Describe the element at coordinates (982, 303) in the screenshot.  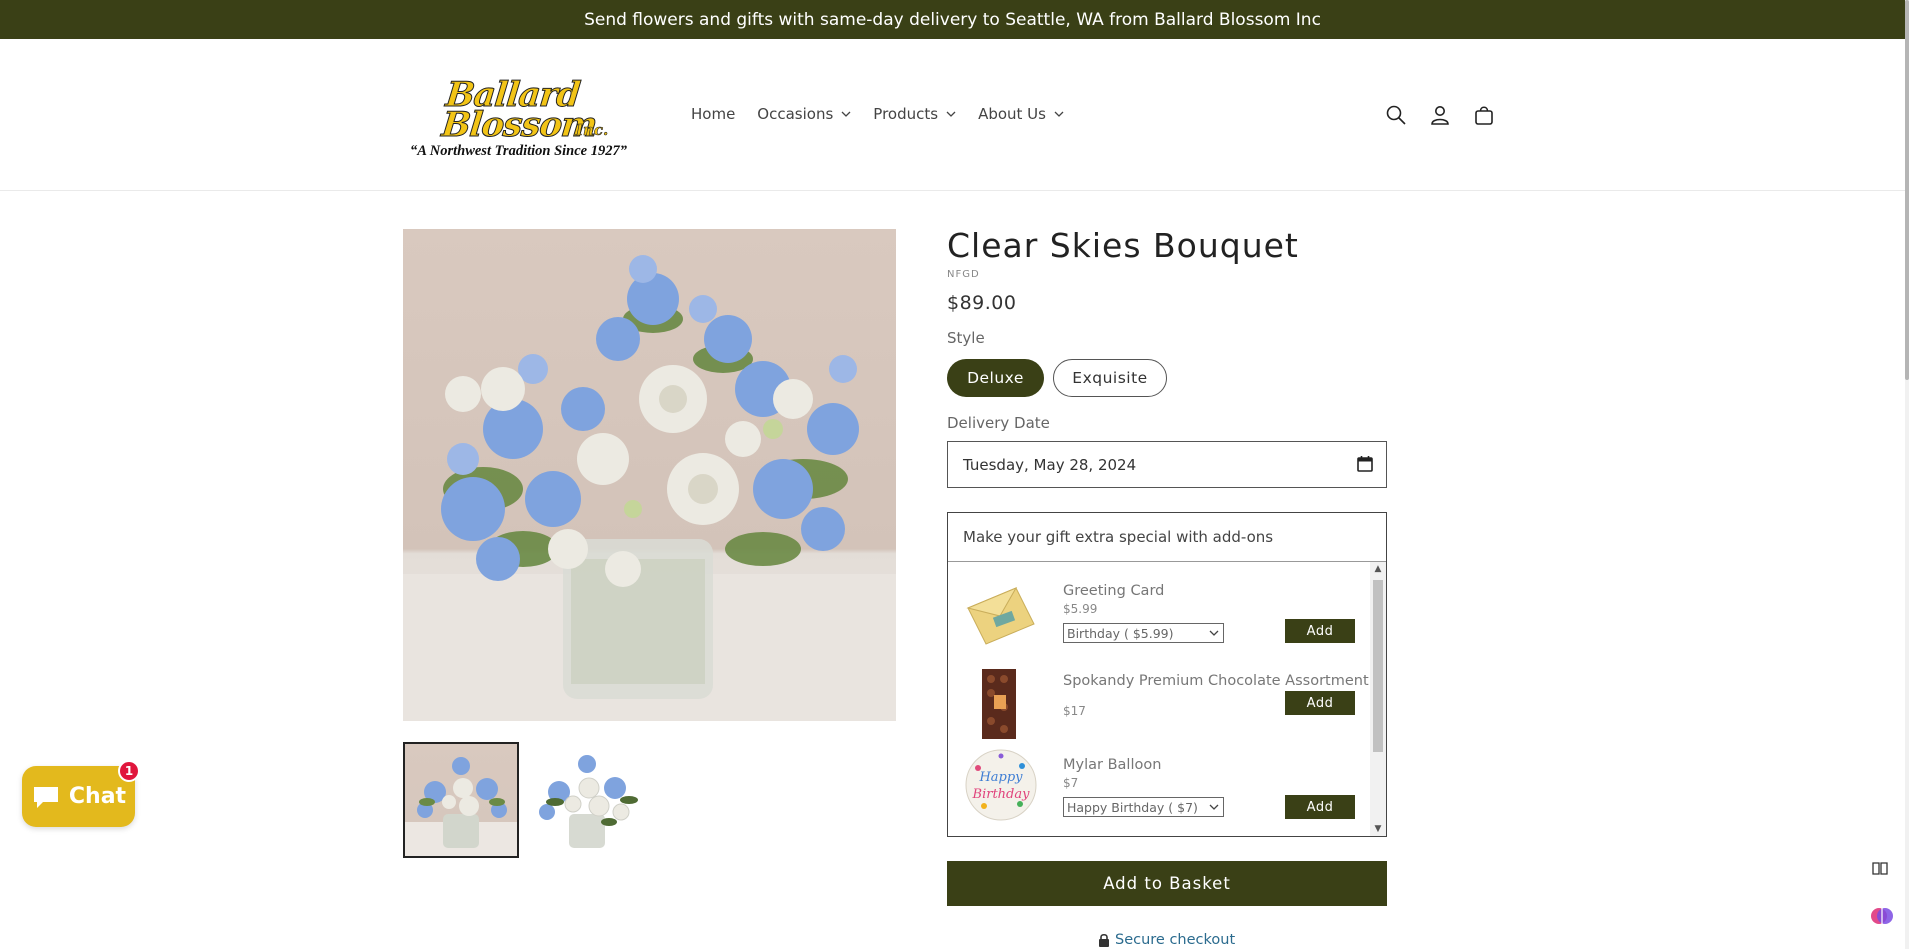
I see `product-price: $89.00` at that location.